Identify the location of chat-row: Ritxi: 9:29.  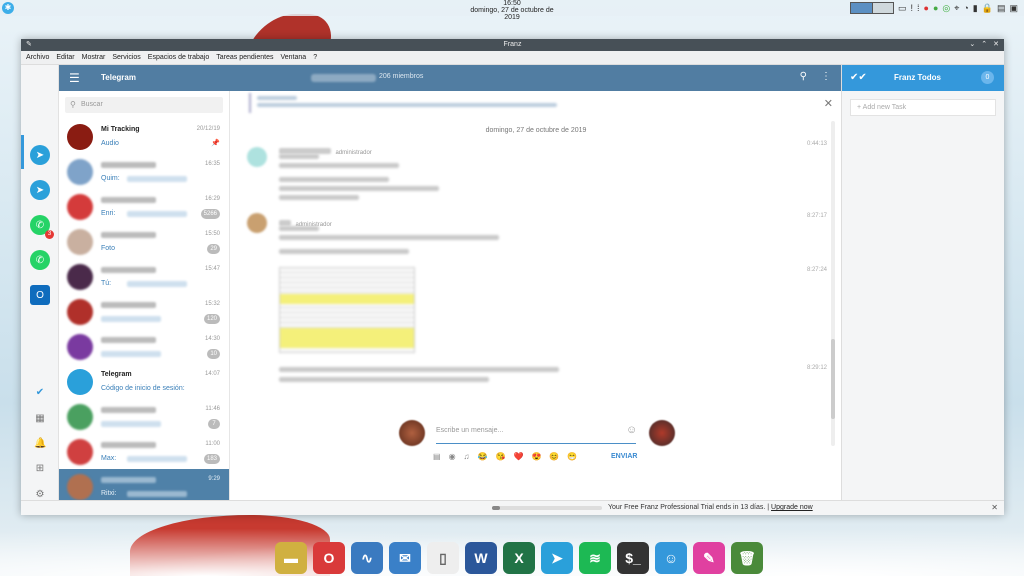
(144, 486).